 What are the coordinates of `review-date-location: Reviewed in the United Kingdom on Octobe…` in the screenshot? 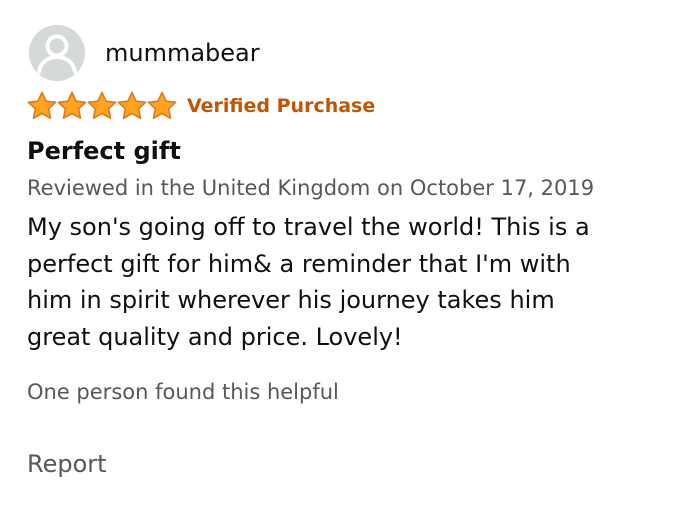 It's located at (311, 188).